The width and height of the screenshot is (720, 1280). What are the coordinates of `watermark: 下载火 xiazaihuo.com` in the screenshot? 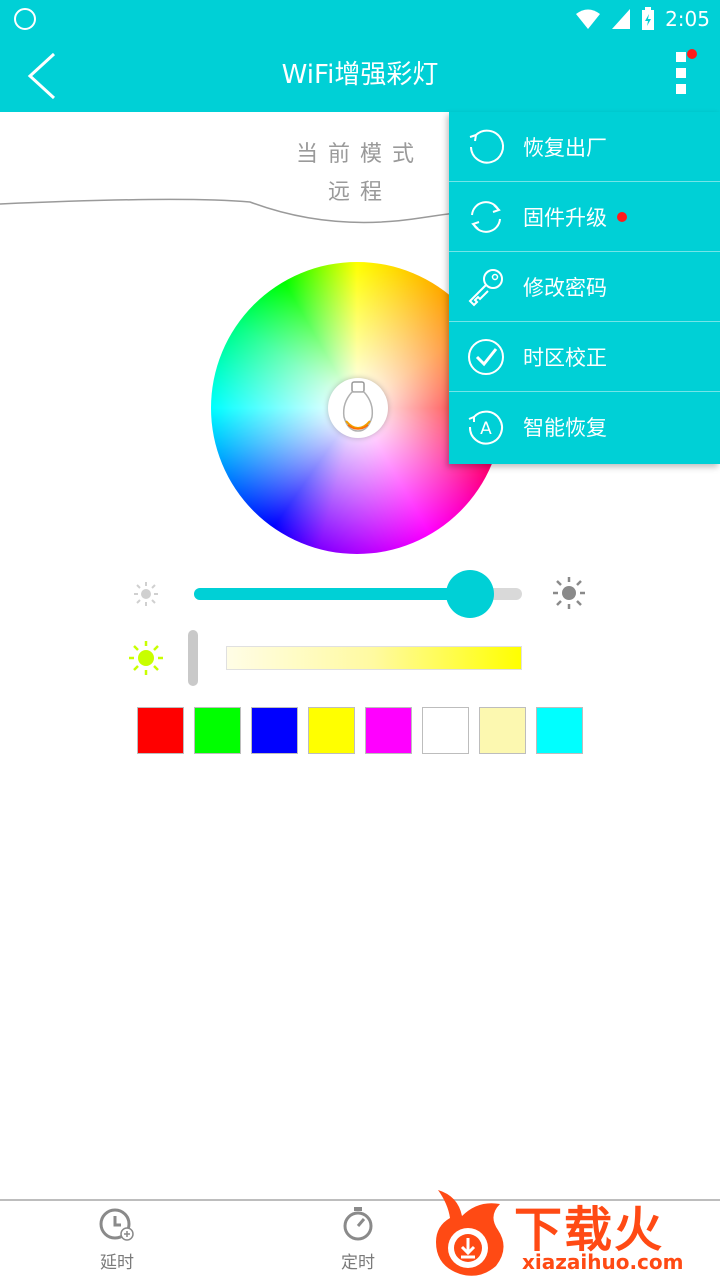 It's located at (574, 1233).